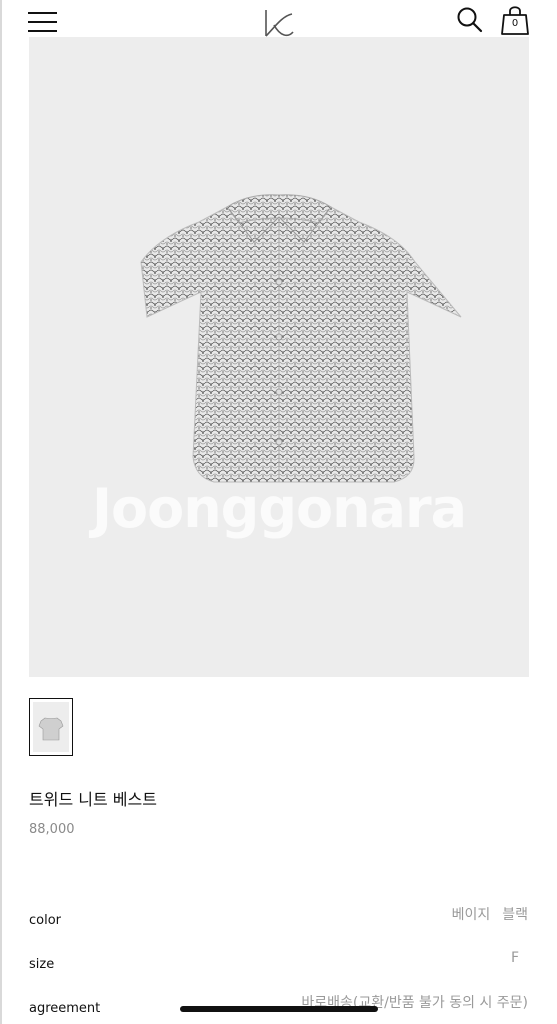  I want to click on color-option-values: 베이지 블랙, so click(484, 914).